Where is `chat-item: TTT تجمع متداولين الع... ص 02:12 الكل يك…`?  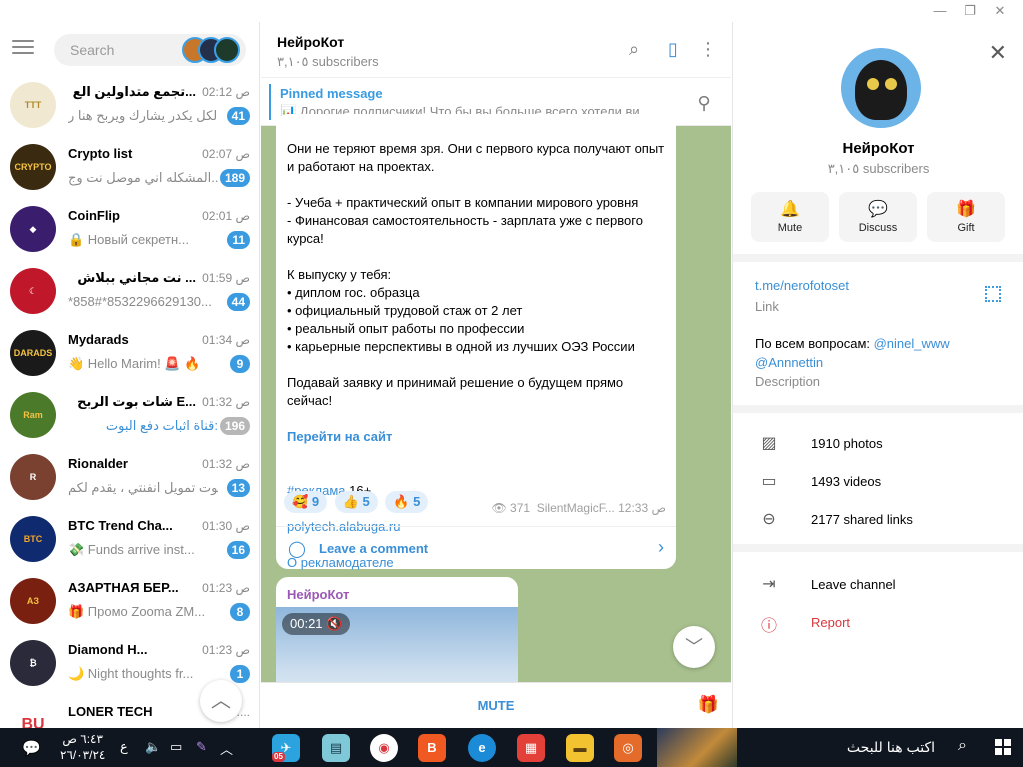
chat-item: TTT تجمع متداولين الع... ص 02:12 الكل يك… is located at coordinates (129, 105).